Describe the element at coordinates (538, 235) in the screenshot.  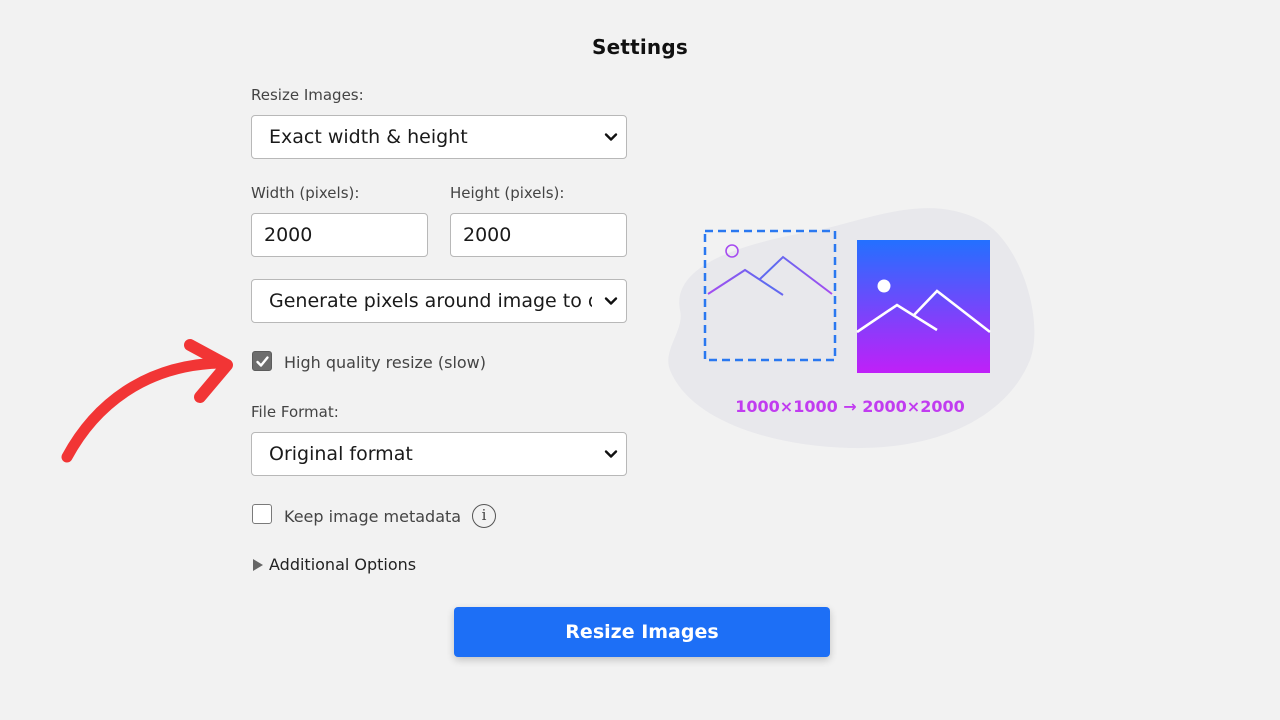
I see `height-input: 2000` at that location.